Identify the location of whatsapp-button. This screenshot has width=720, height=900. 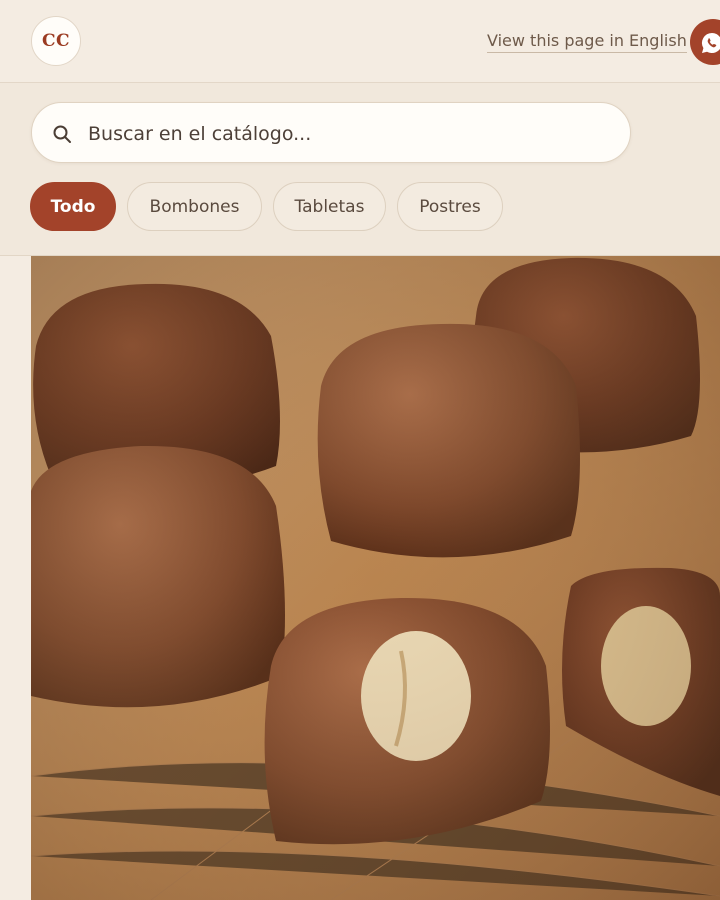
(705, 42).